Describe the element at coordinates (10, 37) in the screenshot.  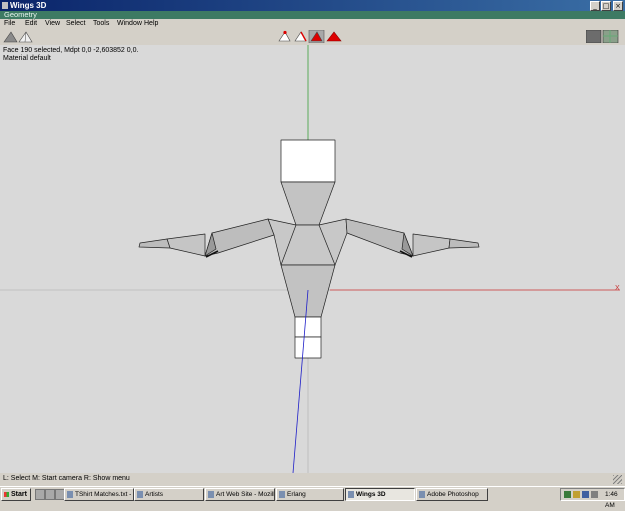
I see `view-solid-icon` at that location.